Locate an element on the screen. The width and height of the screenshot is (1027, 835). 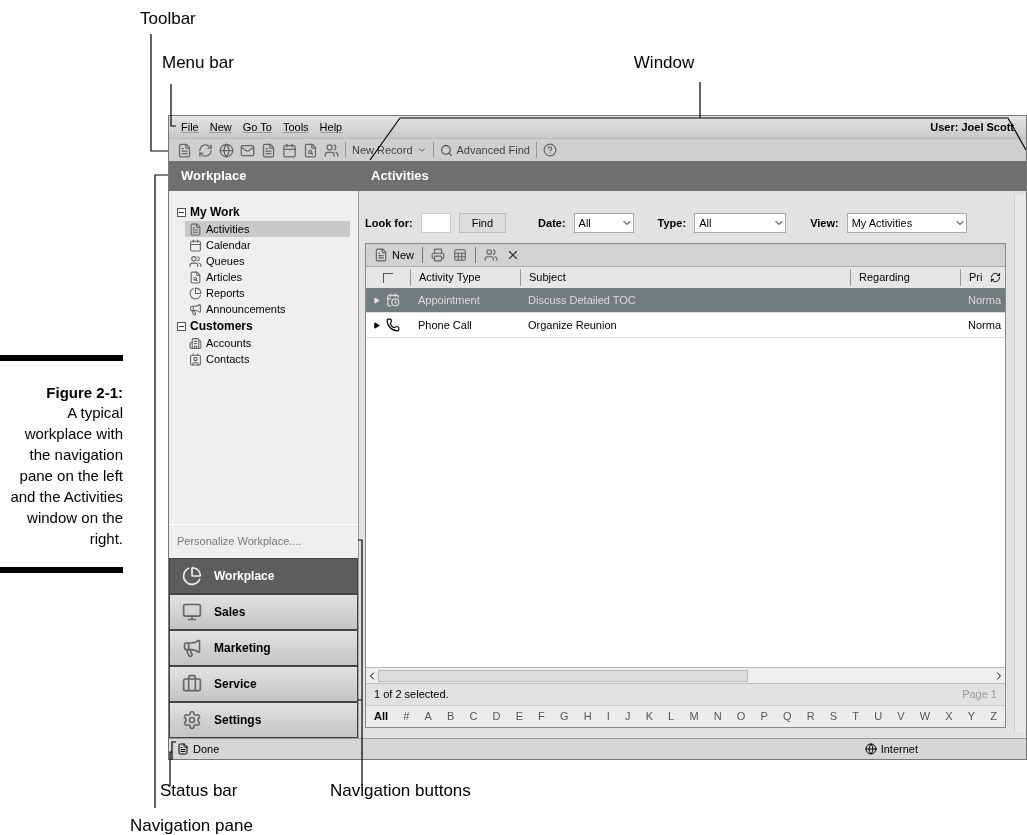
printer-icon is located at coordinates (438, 255).